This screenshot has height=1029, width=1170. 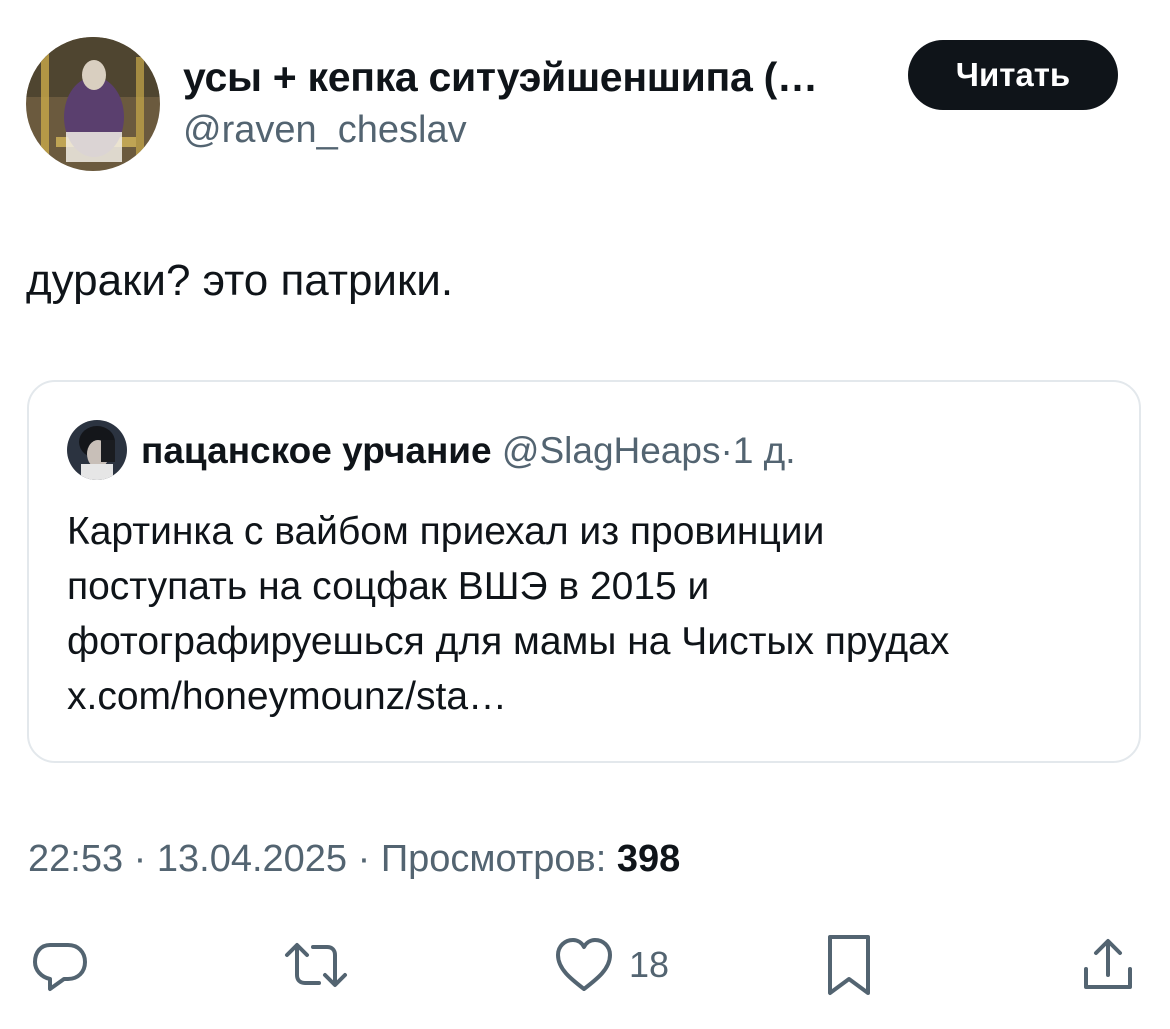 I want to click on share-button, so click(x=1108, y=965).